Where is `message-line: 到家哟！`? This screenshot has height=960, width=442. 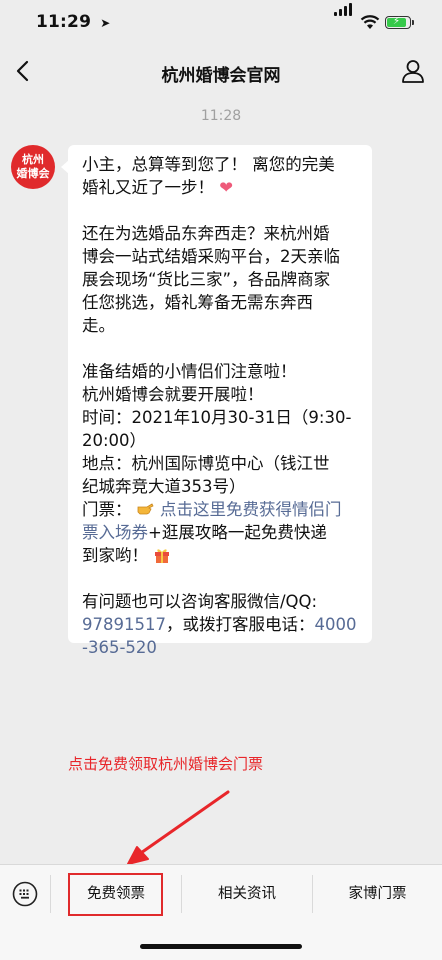 message-line: 到家哟！ is located at coordinates (222, 555).